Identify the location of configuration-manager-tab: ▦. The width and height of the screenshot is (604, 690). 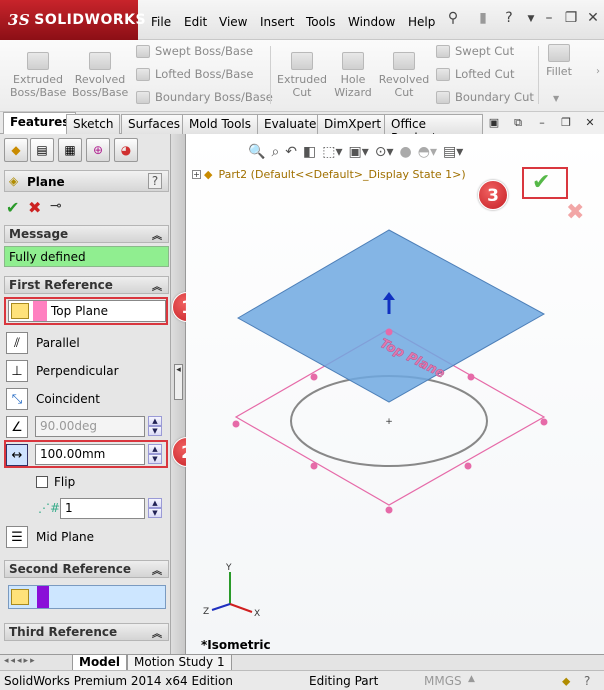
(70, 150).